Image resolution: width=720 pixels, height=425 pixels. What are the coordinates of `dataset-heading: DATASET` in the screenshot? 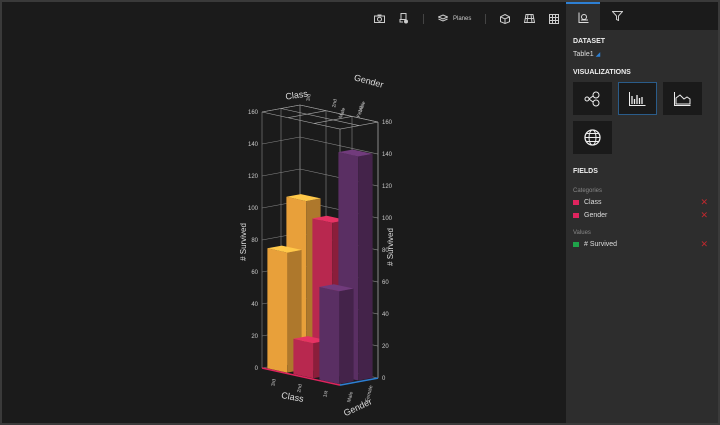 It's located at (589, 41).